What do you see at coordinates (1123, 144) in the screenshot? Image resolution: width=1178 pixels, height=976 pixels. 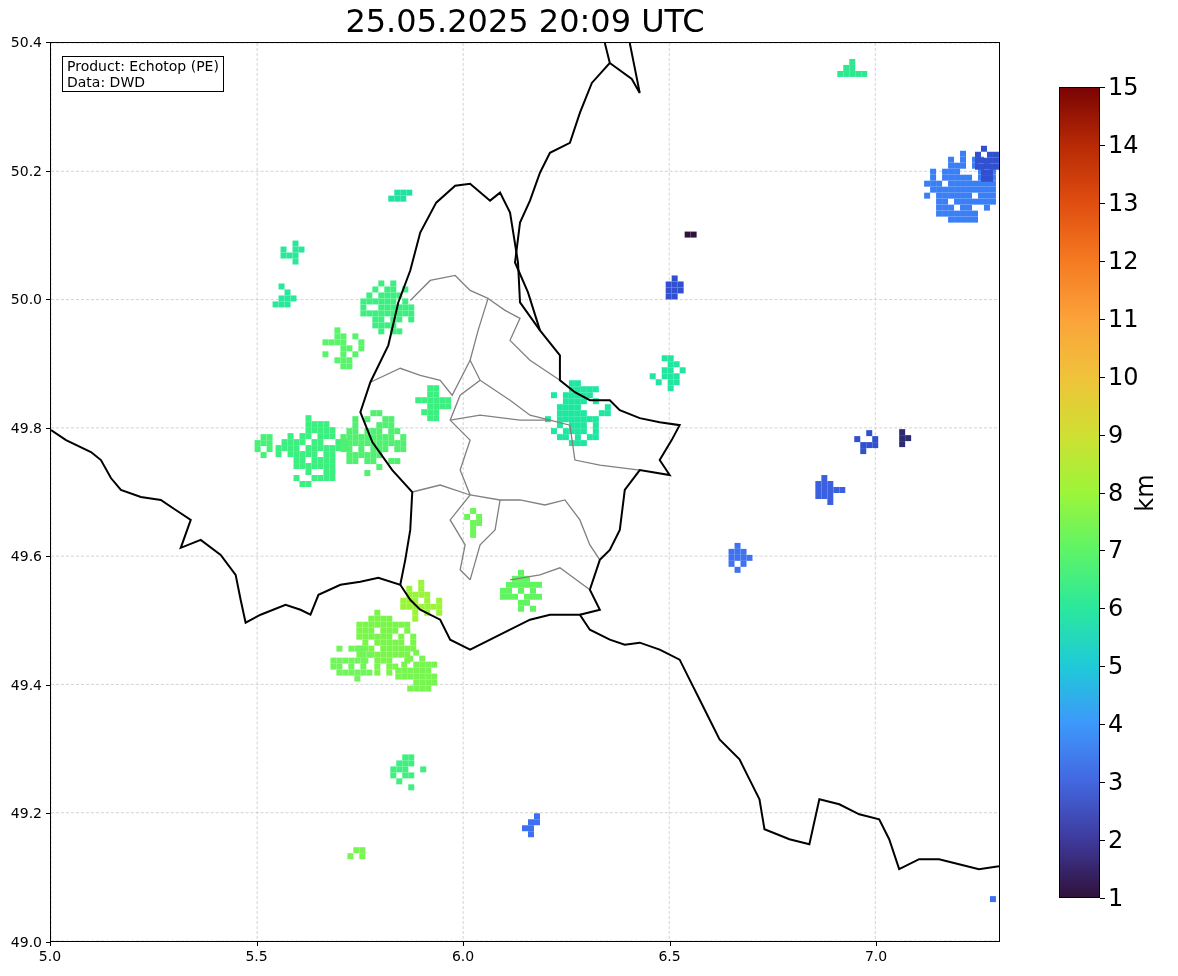 I see `colorbar-tick-label: 14` at bounding box center [1123, 144].